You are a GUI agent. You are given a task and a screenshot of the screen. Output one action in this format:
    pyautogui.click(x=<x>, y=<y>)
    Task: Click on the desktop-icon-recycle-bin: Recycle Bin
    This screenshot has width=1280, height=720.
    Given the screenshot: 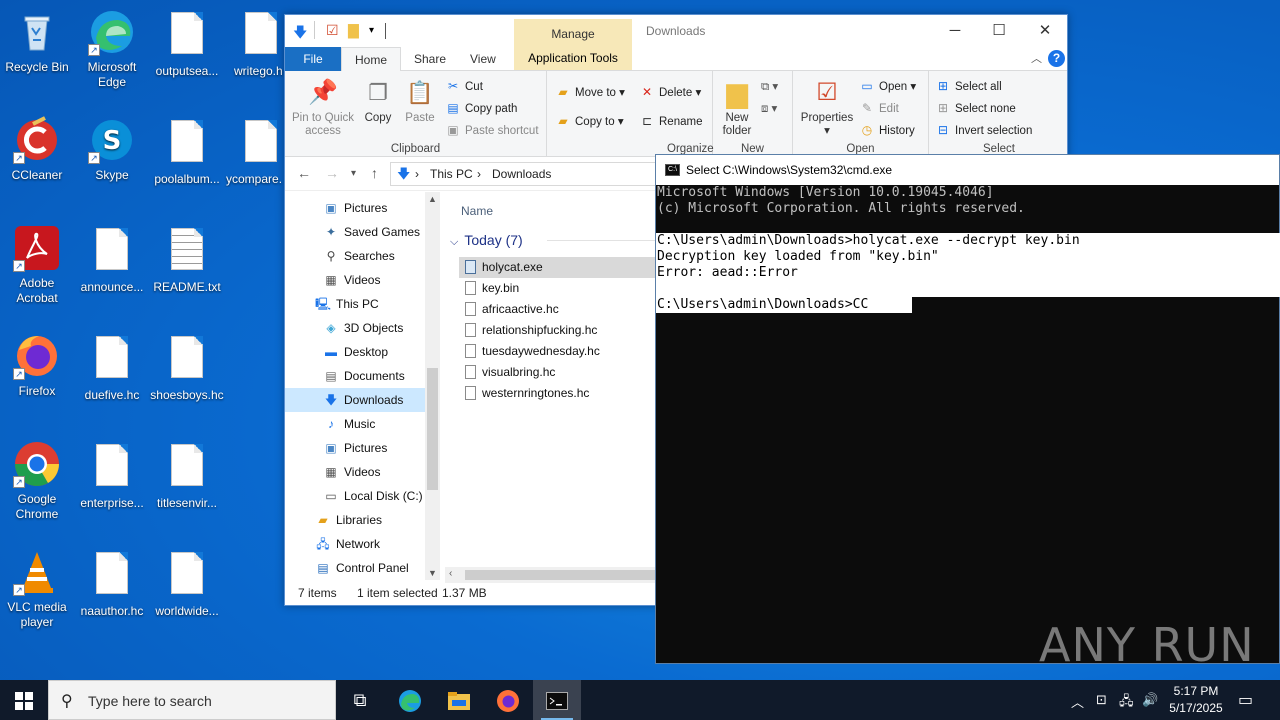 What is the action you would take?
    pyautogui.click(x=37, y=41)
    